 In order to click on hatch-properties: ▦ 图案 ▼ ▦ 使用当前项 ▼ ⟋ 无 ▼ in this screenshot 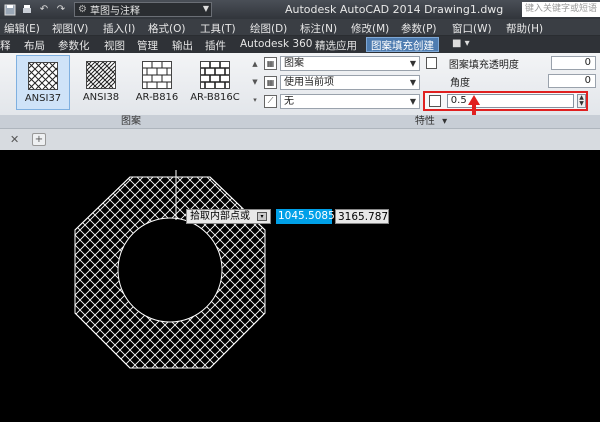, I will do `click(342, 84)`.